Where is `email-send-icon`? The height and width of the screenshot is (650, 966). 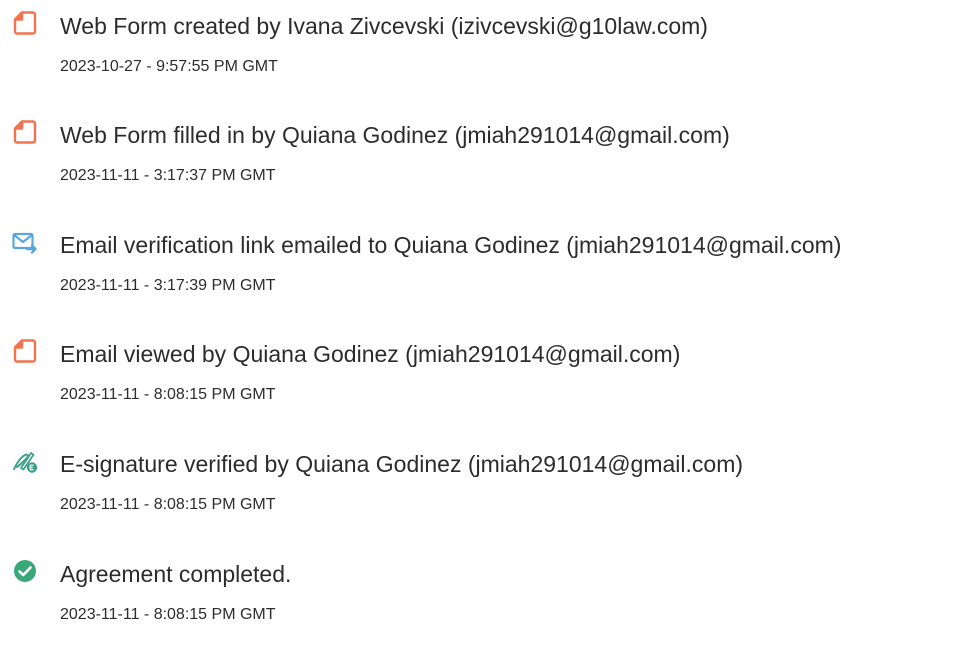
email-send-icon is located at coordinates (25, 242).